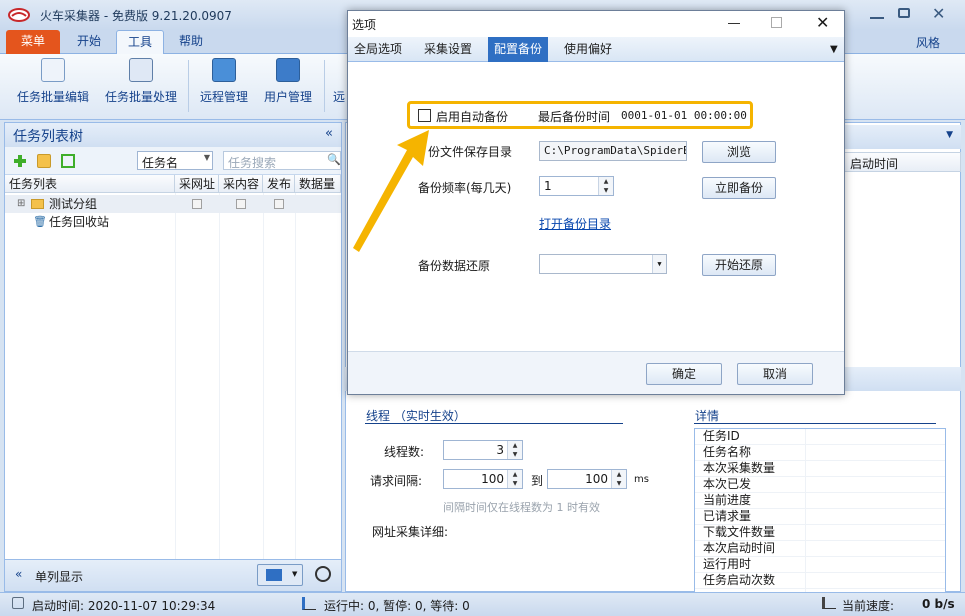  What do you see at coordinates (391, 191) in the screenshot?
I see `arrow-annotation-icon` at bounding box center [391, 191].